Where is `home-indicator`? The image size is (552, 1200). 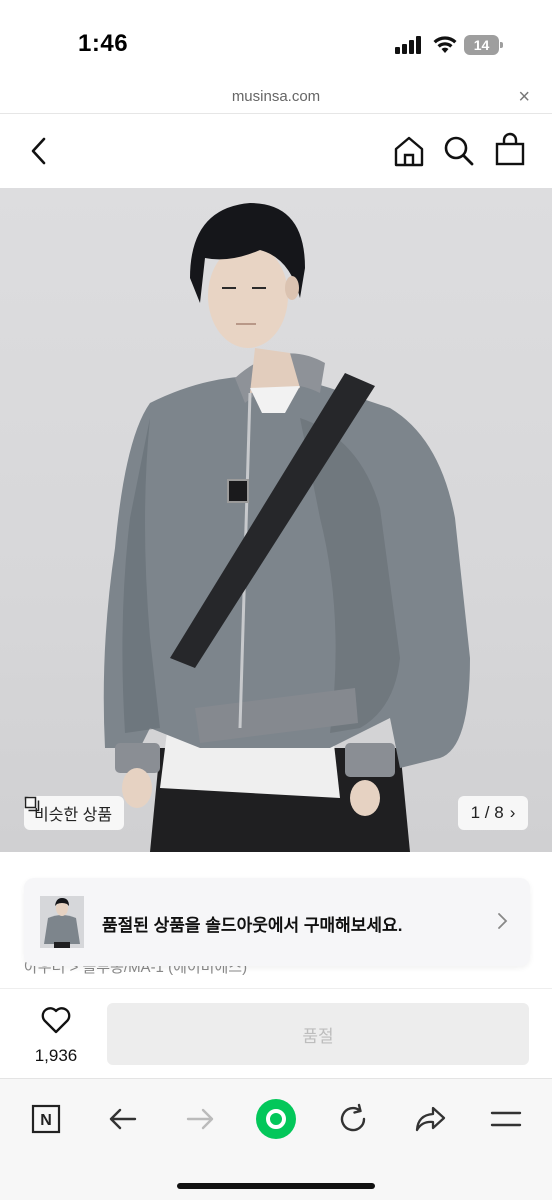
home-indicator is located at coordinates (276, 1186).